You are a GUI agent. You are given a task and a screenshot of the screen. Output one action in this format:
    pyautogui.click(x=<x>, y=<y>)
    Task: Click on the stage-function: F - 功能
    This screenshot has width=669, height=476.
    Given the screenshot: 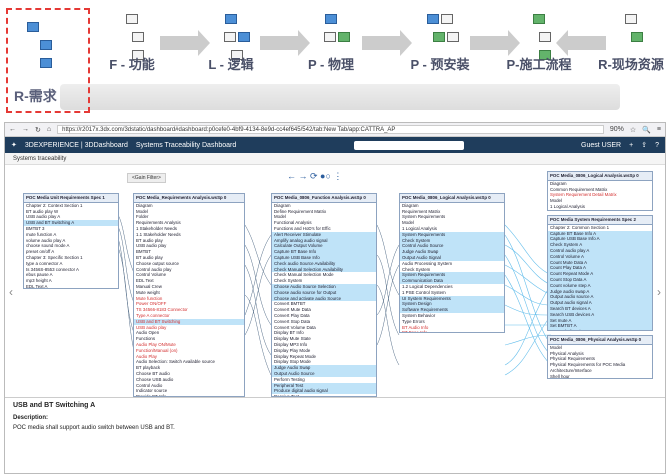 What is the action you would take?
    pyautogui.click(x=132, y=42)
    